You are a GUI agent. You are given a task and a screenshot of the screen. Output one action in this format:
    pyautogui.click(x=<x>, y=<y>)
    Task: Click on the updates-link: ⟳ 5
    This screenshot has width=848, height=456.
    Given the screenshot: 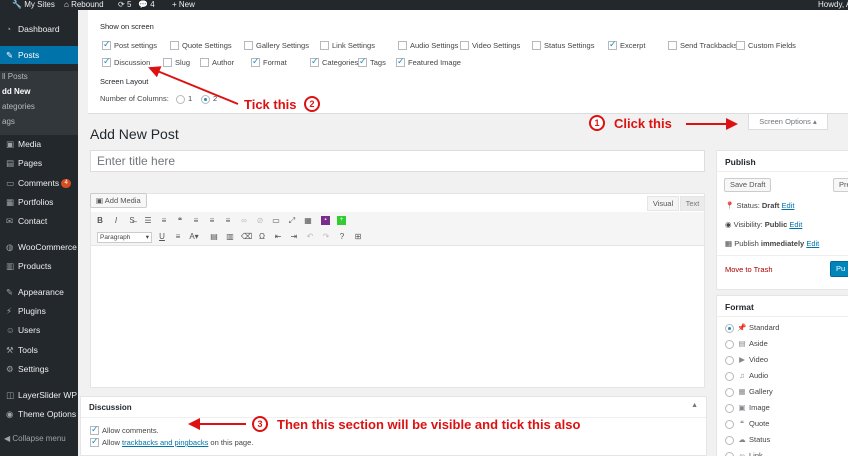 What is the action you would take?
    pyautogui.click(x=124, y=5)
    